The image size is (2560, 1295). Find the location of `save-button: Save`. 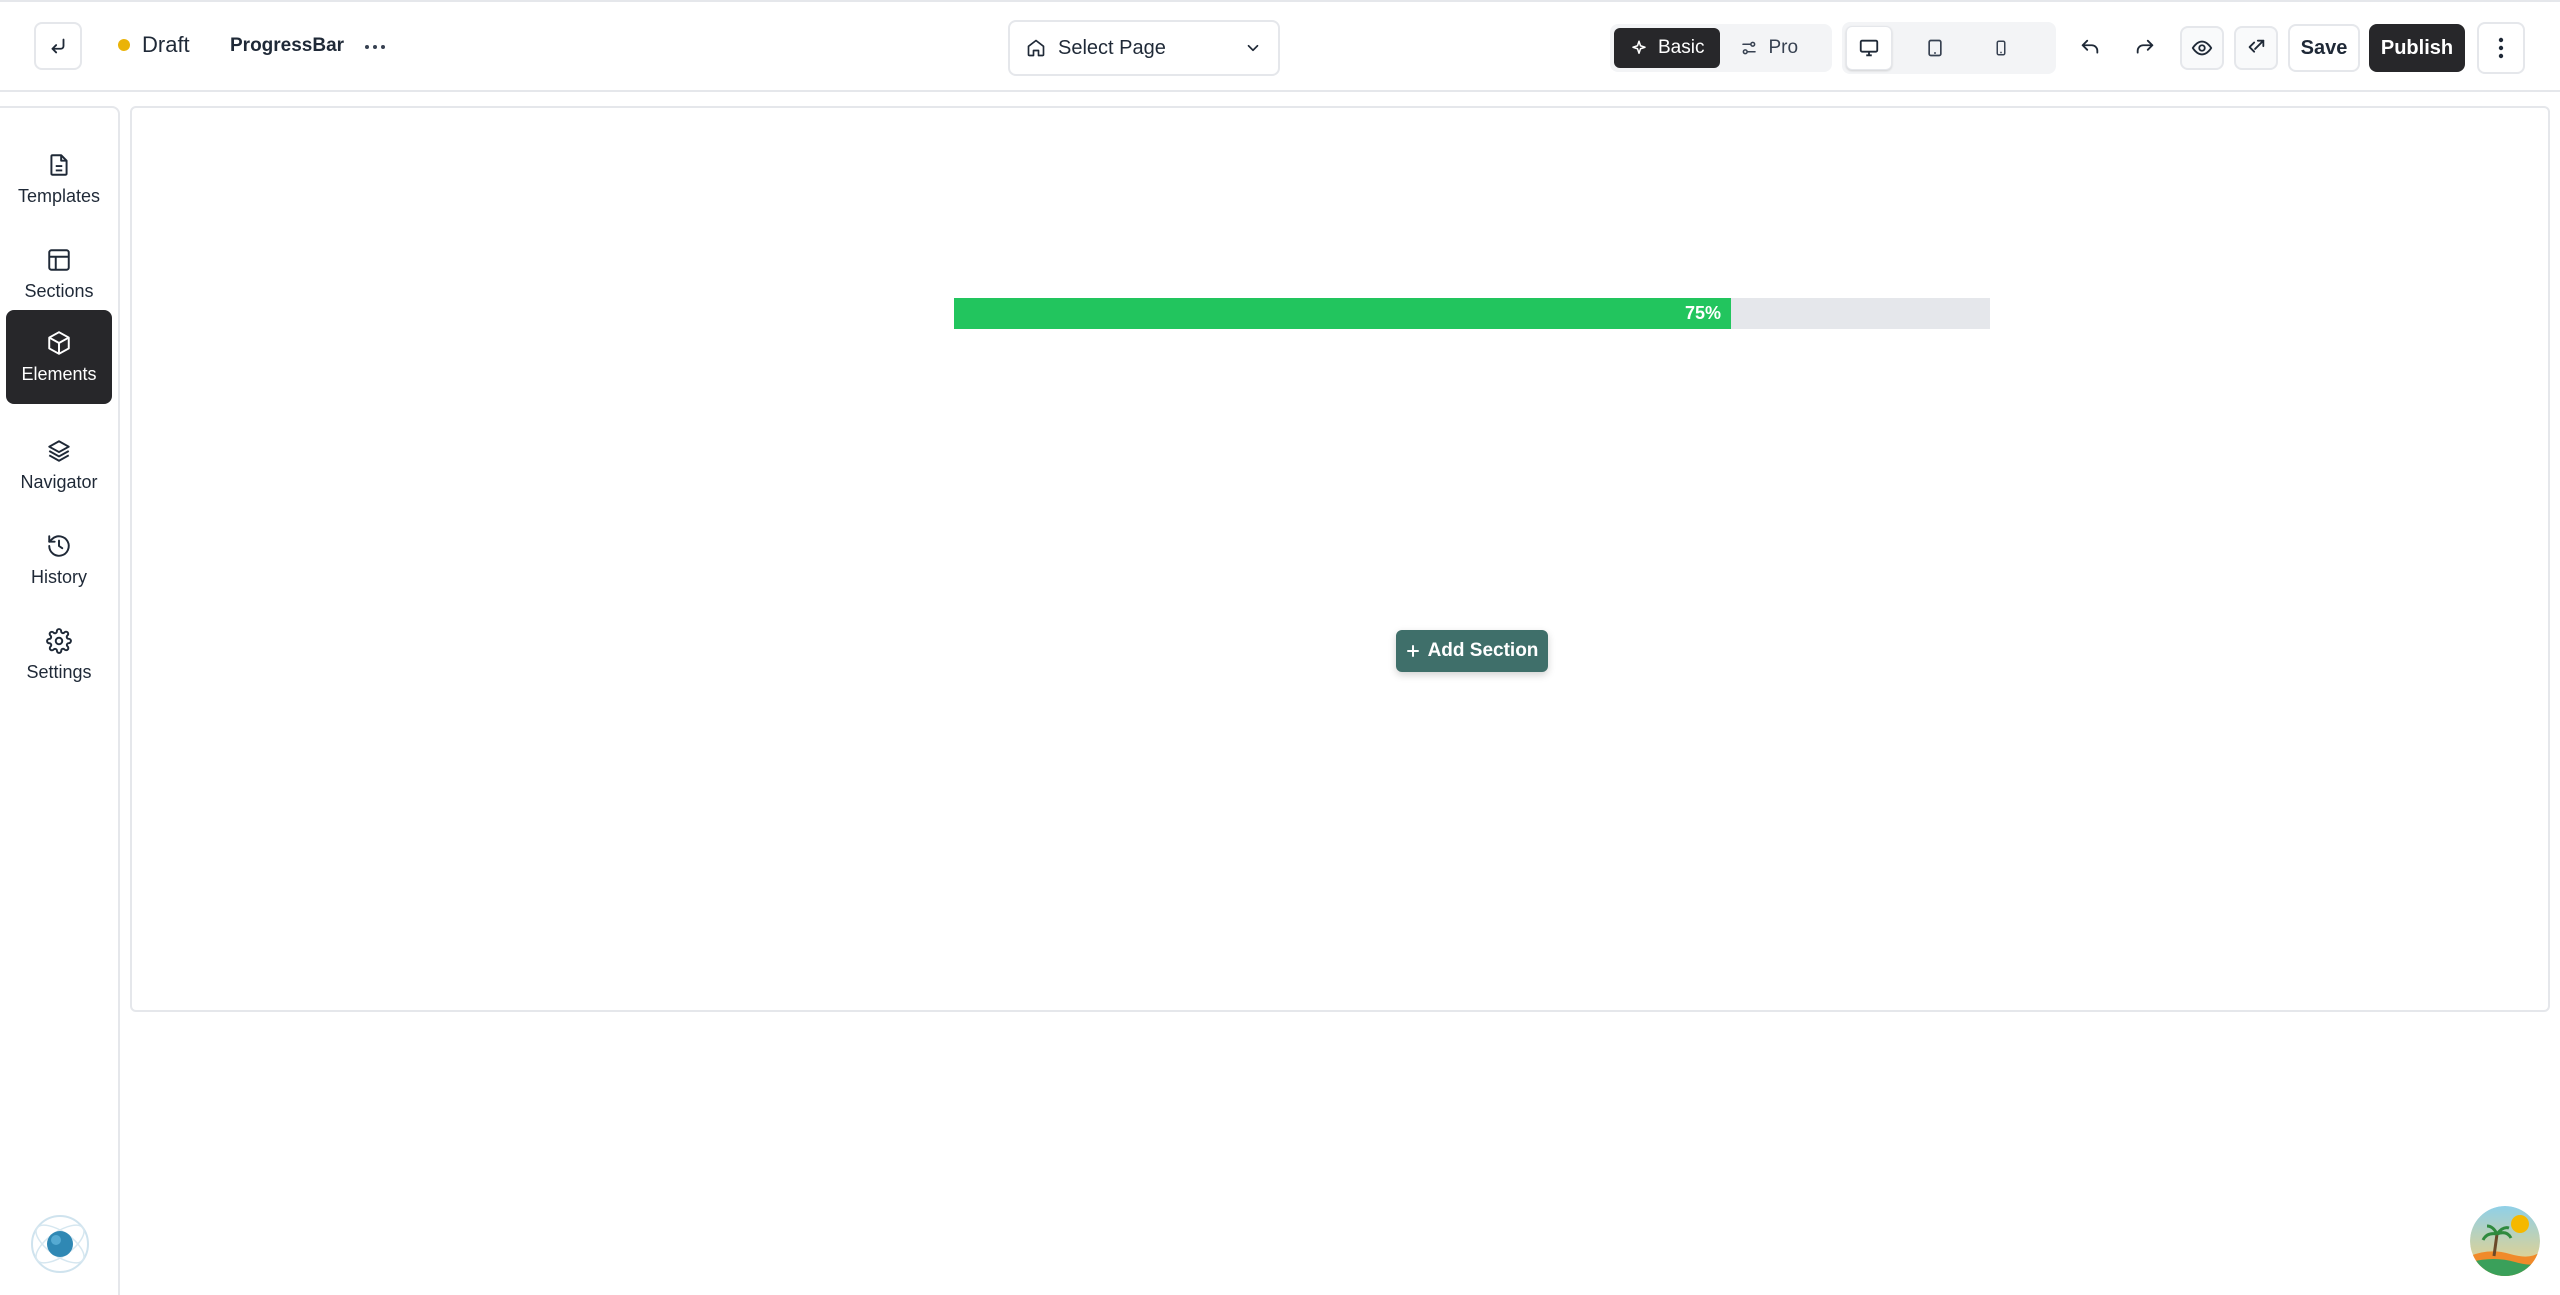

save-button: Save is located at coordinates (2324, 48).